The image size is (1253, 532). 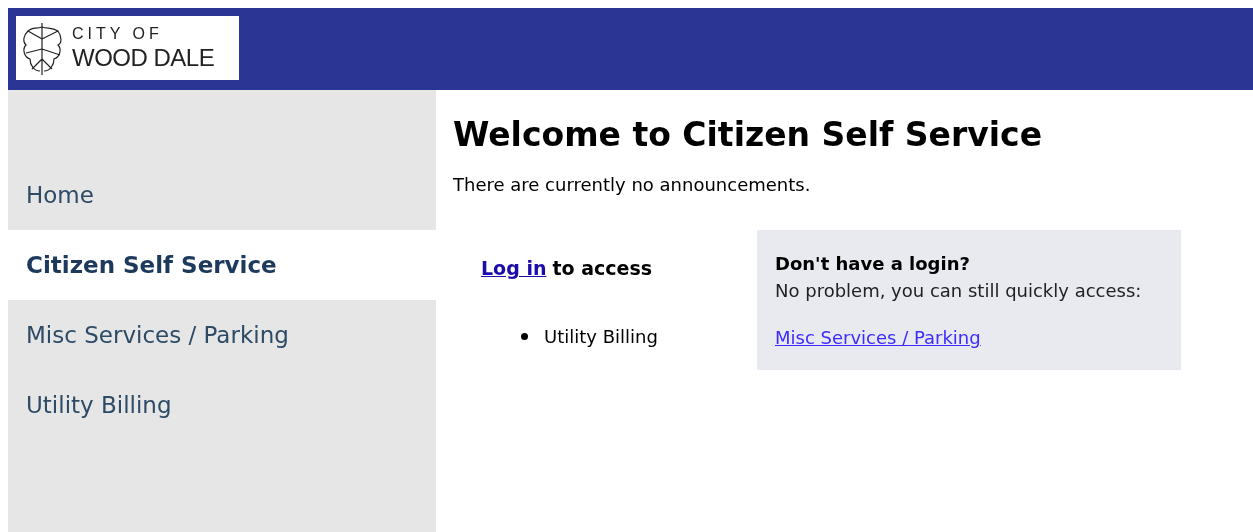 I want to click on login-link: Log in, so click(x=514, y=268).